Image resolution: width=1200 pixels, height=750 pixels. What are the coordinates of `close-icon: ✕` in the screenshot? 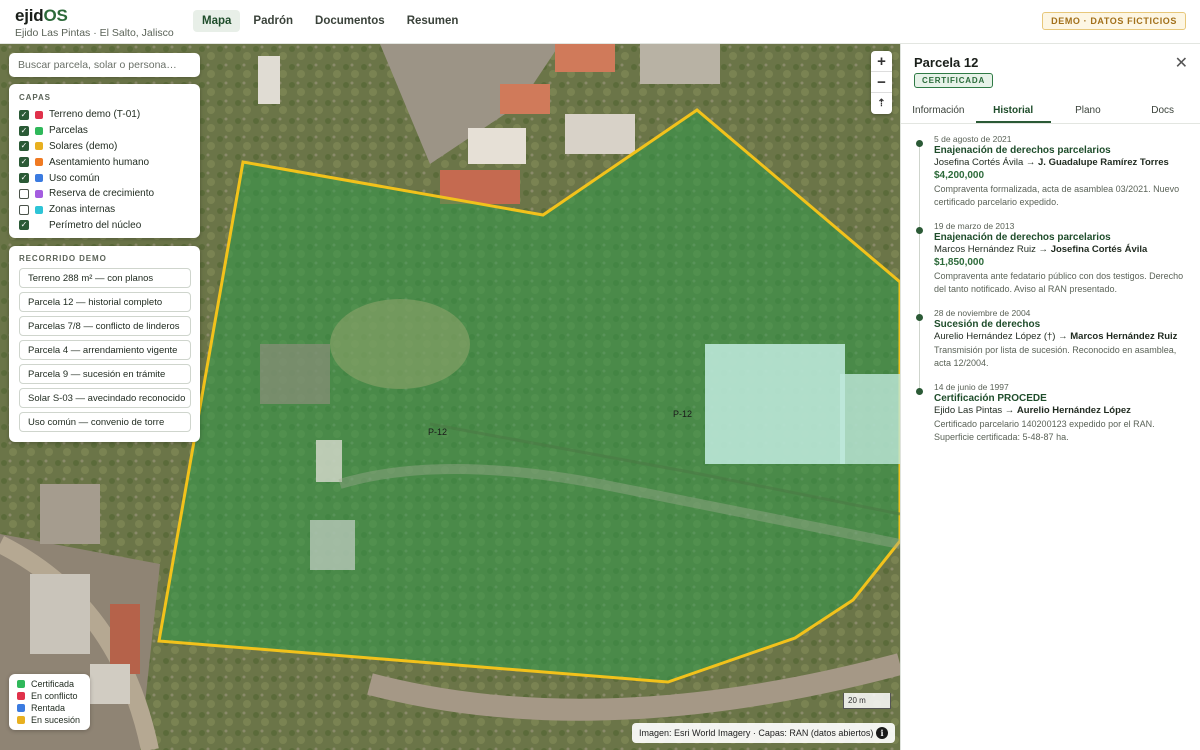 It's located at (1181, 63).